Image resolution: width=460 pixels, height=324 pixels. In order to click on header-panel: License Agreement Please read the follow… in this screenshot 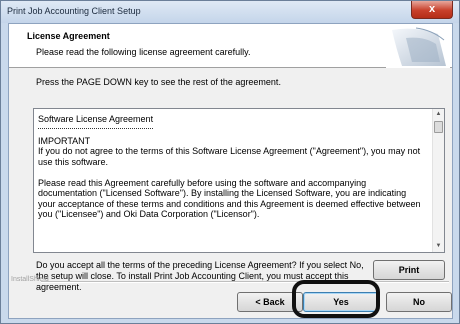, I will do `click(230, 46)`.